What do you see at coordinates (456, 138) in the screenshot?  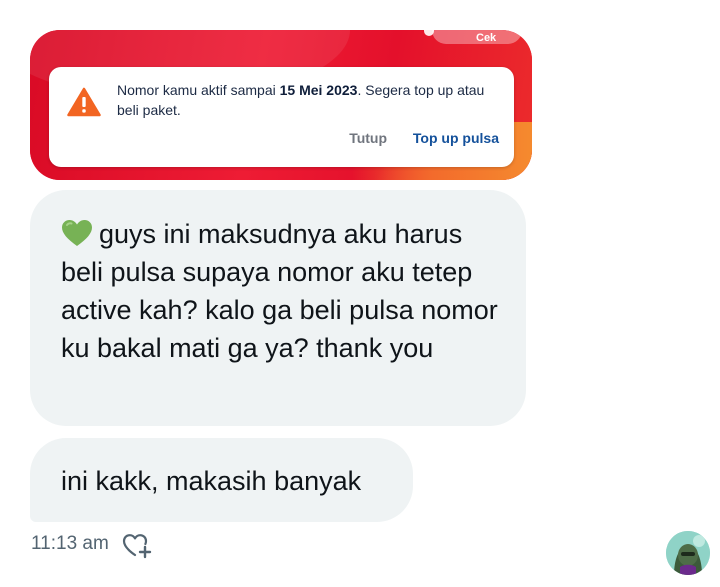 I see `top-up-button: Top up pulsa` at bounding box center [456, 138].